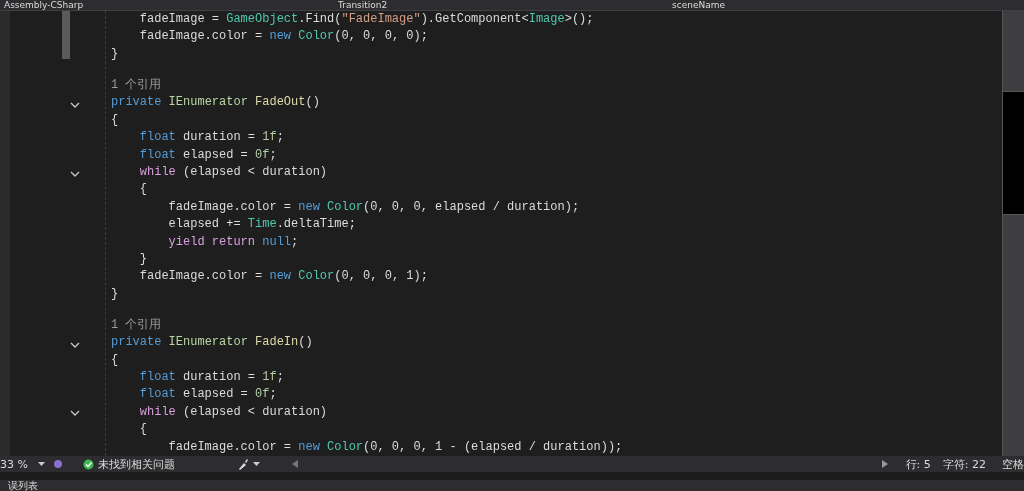  Describe the element at coordinates (1013, 464) in the screenshot. I see `indentation-status: 空格` at that location.